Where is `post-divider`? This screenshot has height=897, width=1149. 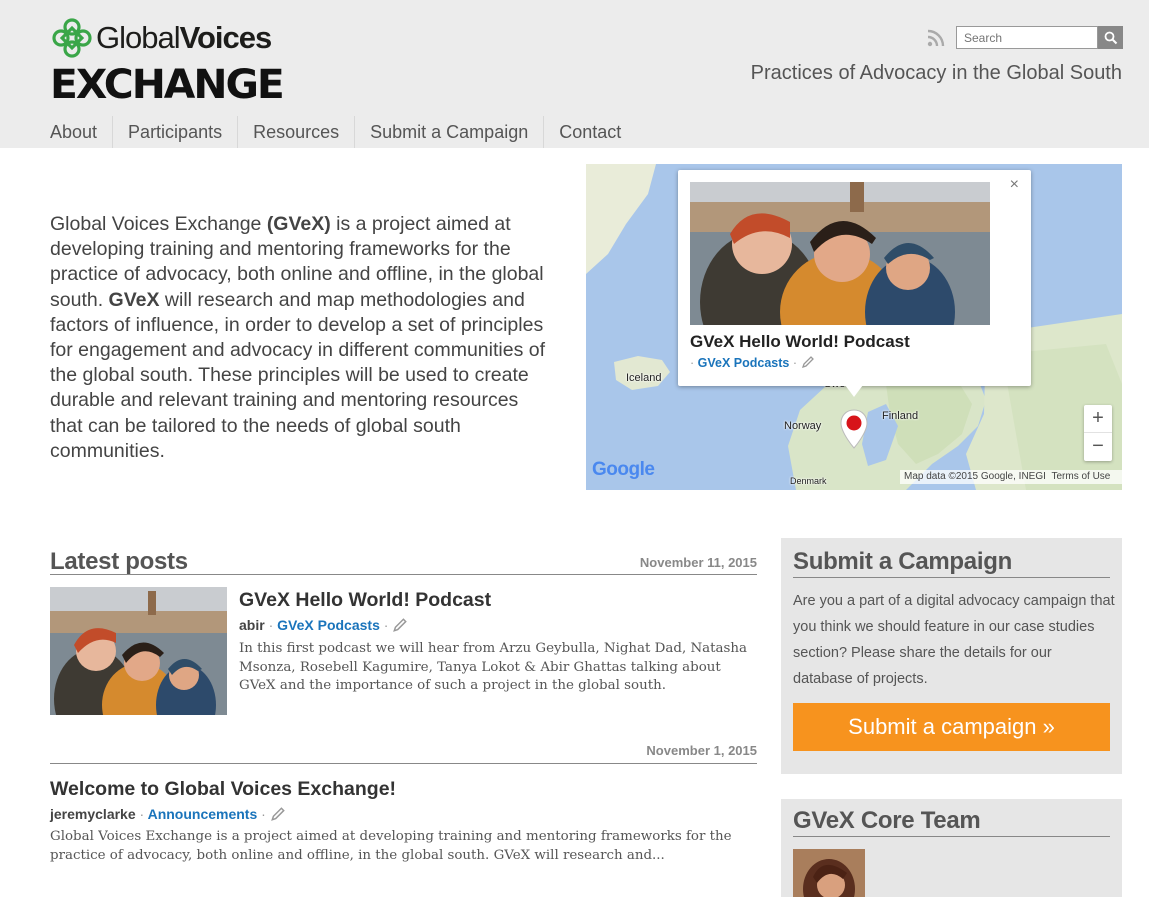
post-divider is located at coordinates (403, 763).